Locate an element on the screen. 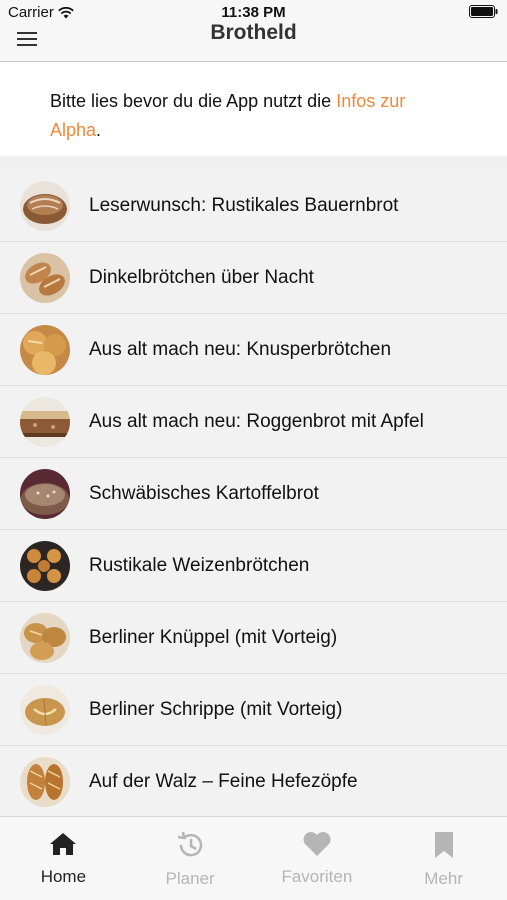 The height and width of the screenshot is (900, 507). history-clock-icon is located at coordinates (190, 844).